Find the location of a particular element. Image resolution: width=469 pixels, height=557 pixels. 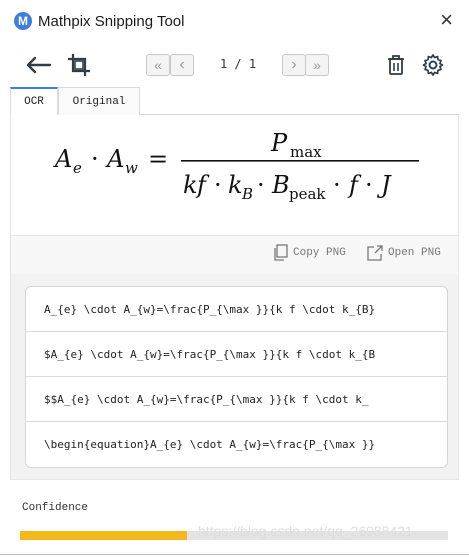

formula-denominator-b: B is located at coordinates (280, 185).